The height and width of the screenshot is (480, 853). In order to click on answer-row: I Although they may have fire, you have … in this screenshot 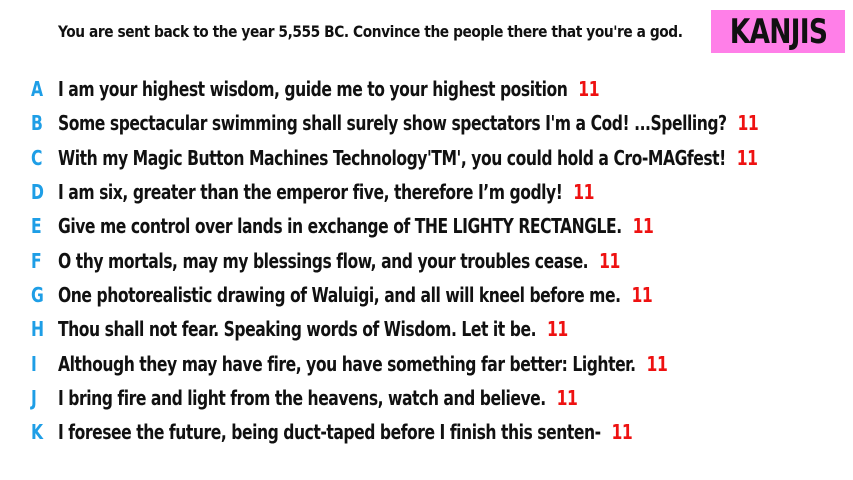, I will do `click(426, 363)`.